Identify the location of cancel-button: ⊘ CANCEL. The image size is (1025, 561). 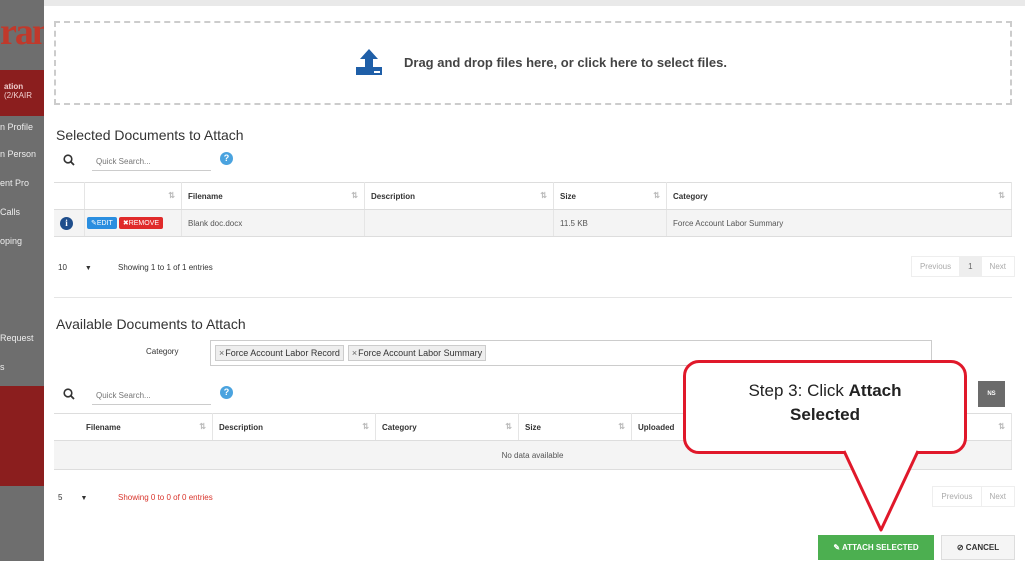
(978, 547).